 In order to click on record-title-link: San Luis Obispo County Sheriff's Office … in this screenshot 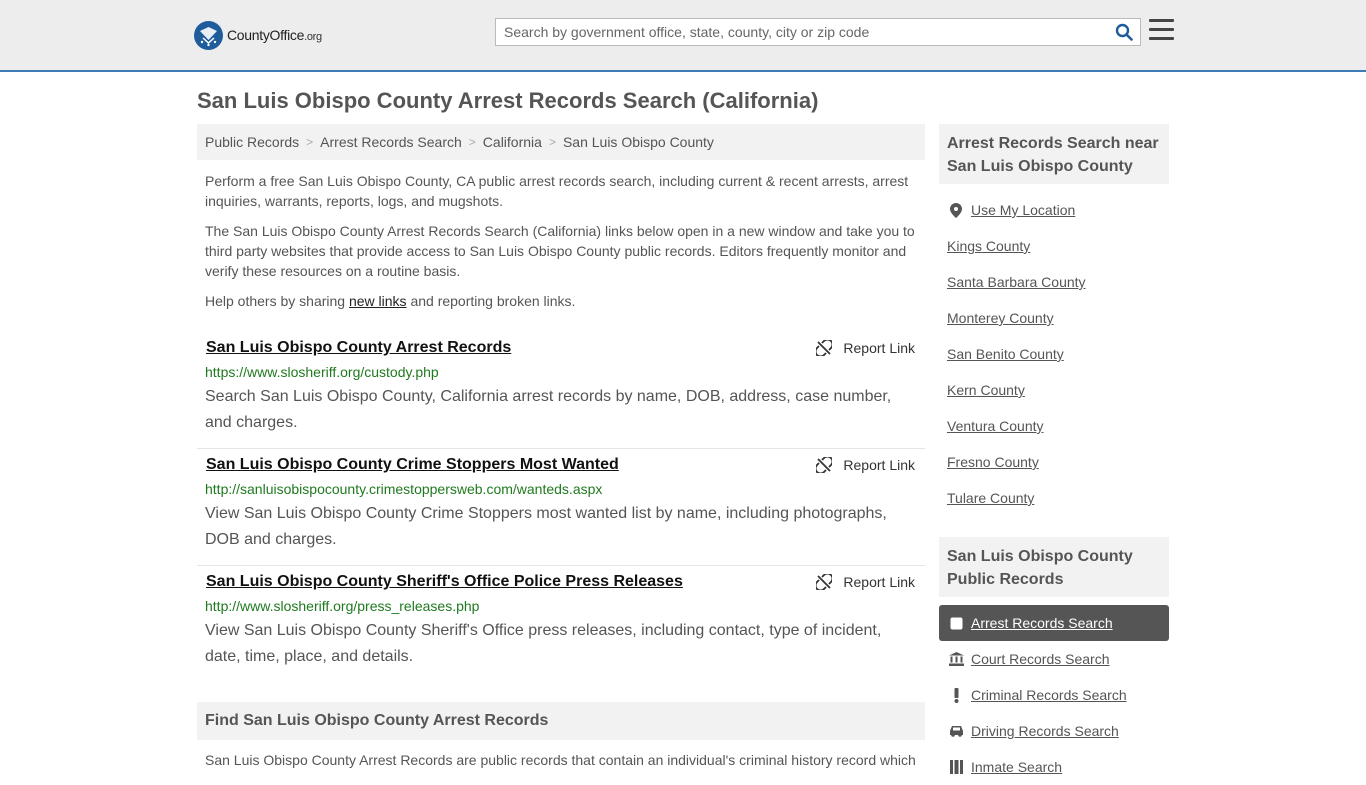, I will do `click(444, 582)`.